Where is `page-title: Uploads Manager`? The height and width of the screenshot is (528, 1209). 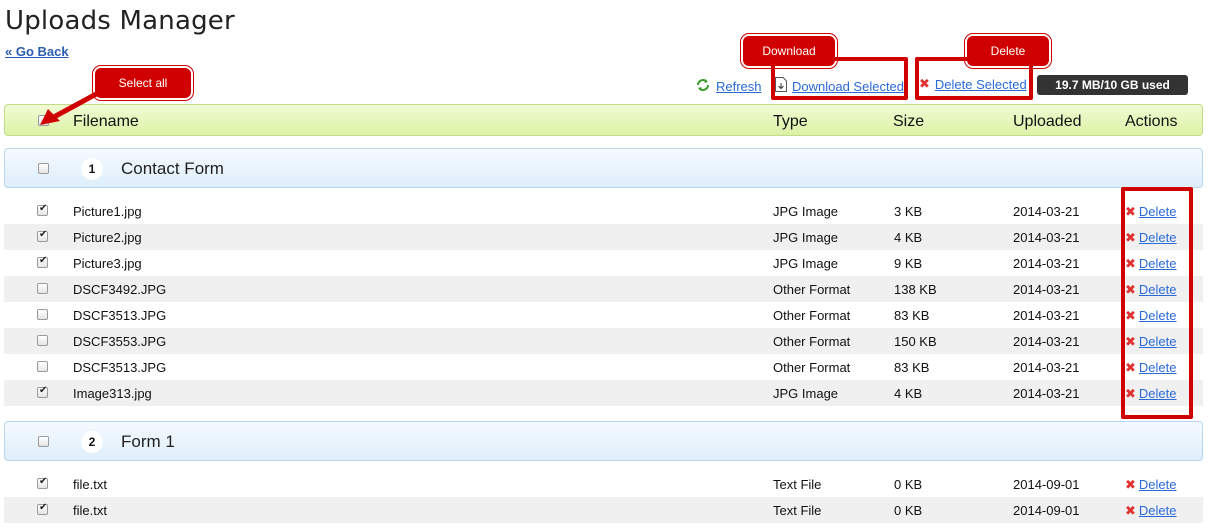
page-title: Uploads Manager is located at coordinates (120, 21).